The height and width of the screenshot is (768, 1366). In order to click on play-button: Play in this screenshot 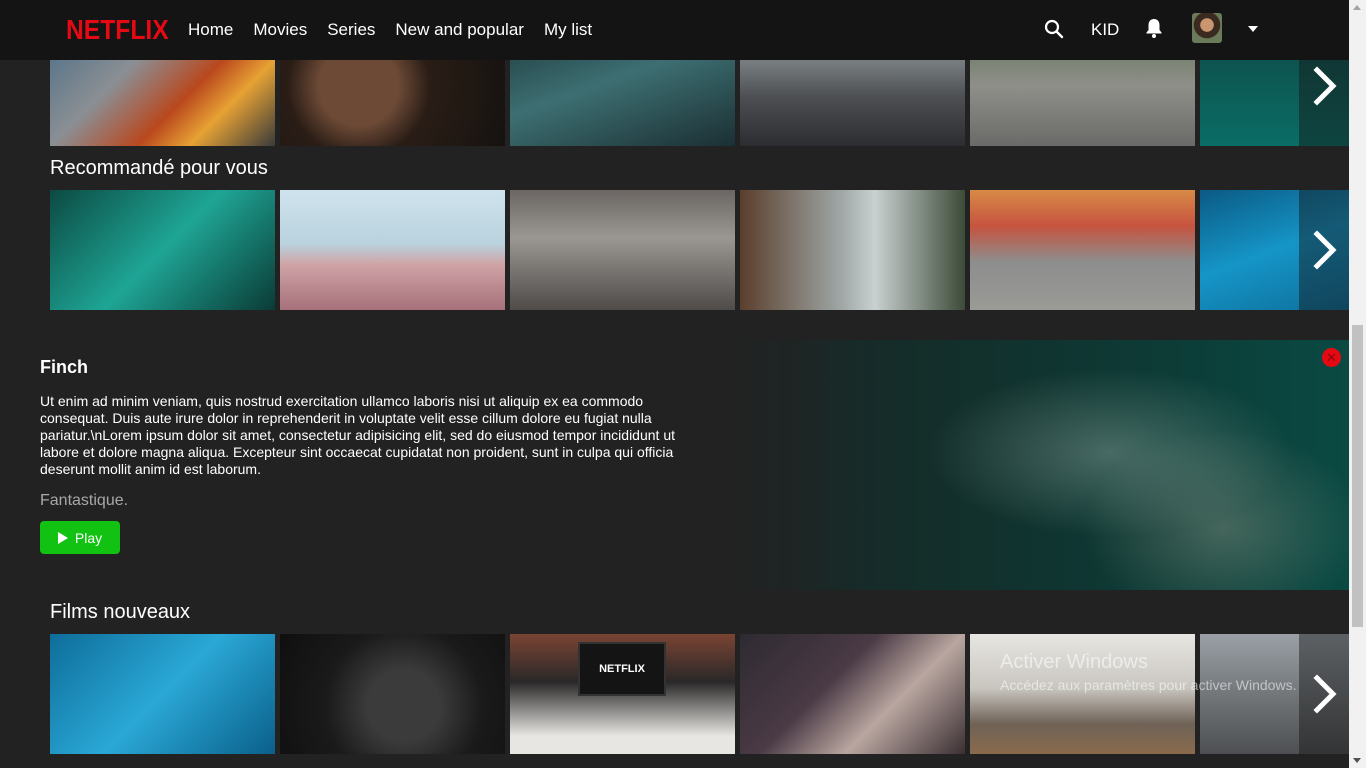, I will do `click(80, 537)`.